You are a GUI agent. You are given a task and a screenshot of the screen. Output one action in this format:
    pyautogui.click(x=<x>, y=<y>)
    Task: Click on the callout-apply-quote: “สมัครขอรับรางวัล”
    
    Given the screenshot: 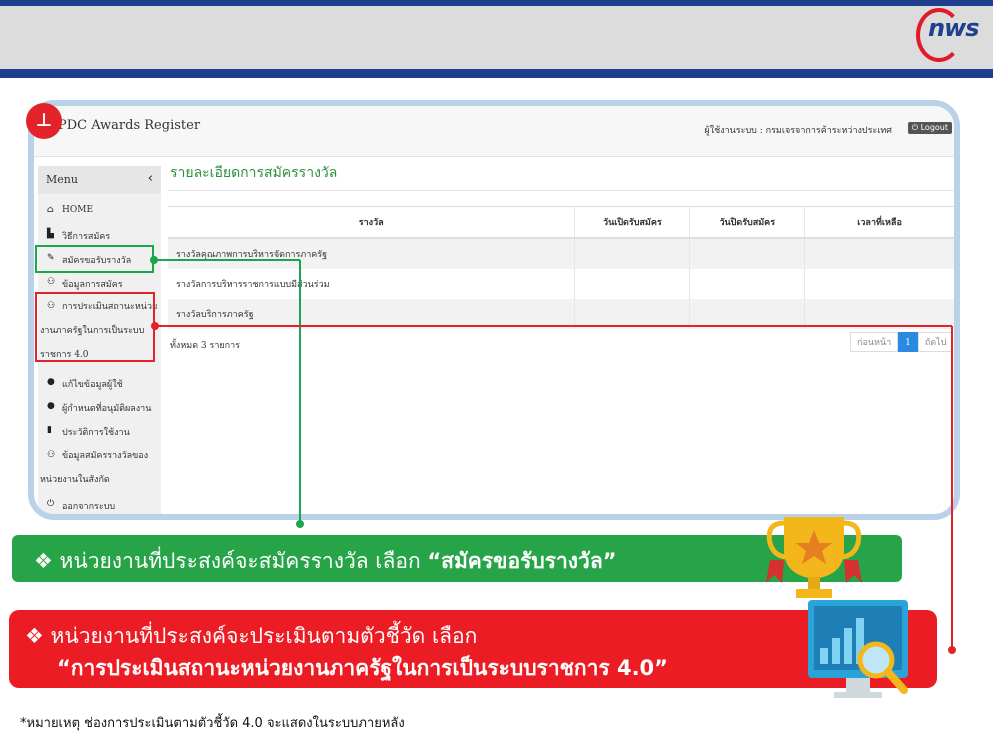 What is the action you would take?
    pyautogui.click(x=522, y=561)
    